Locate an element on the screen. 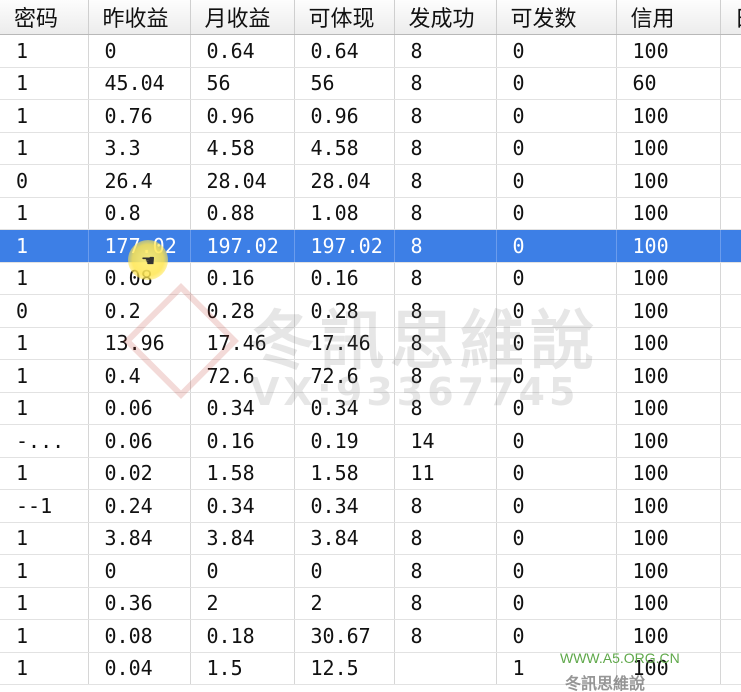 Image resolution: width=741 pixels, height=692 pixels. table-row: 1 0 0.64 0.64 8 0 100 is located at coordinates (370, 51).